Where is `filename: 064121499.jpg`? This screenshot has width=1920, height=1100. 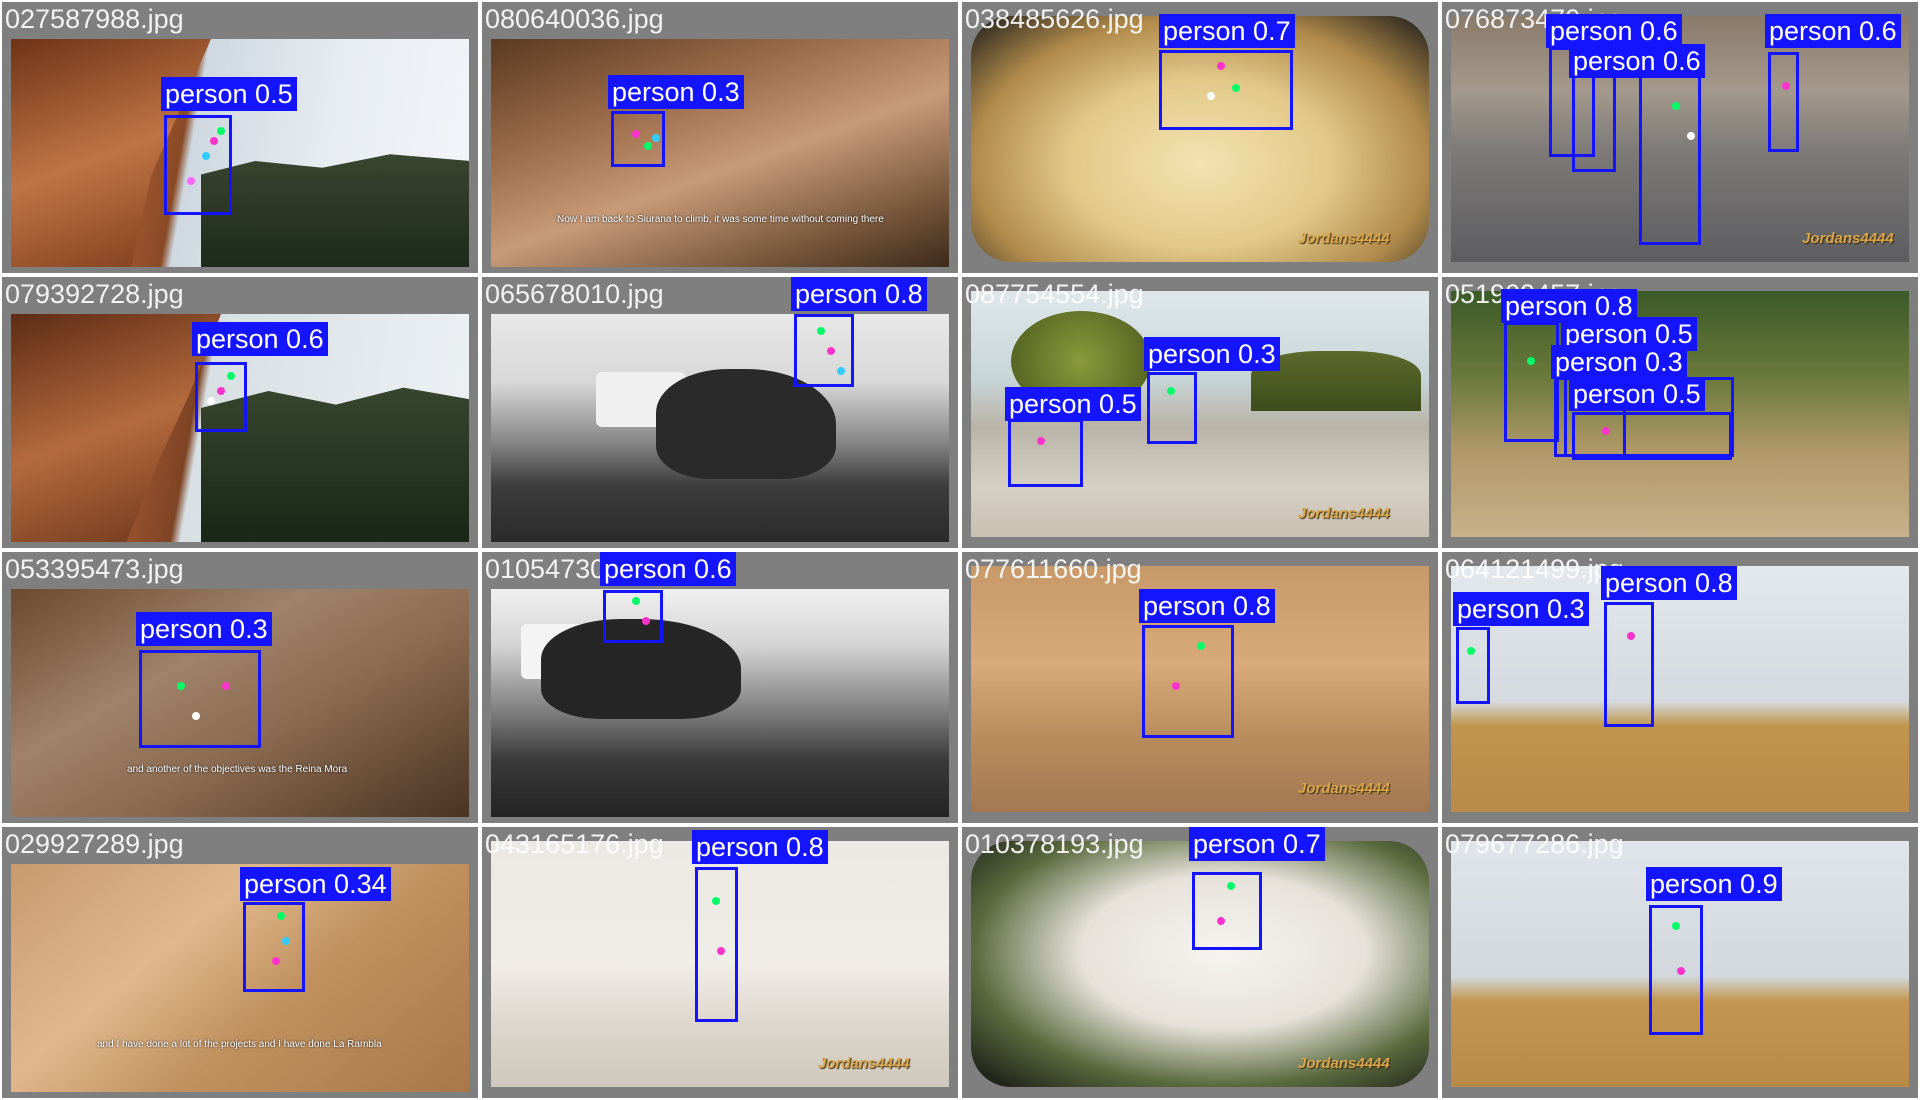 filename: 064121499.jpg is located at coordinates (1534, 569).